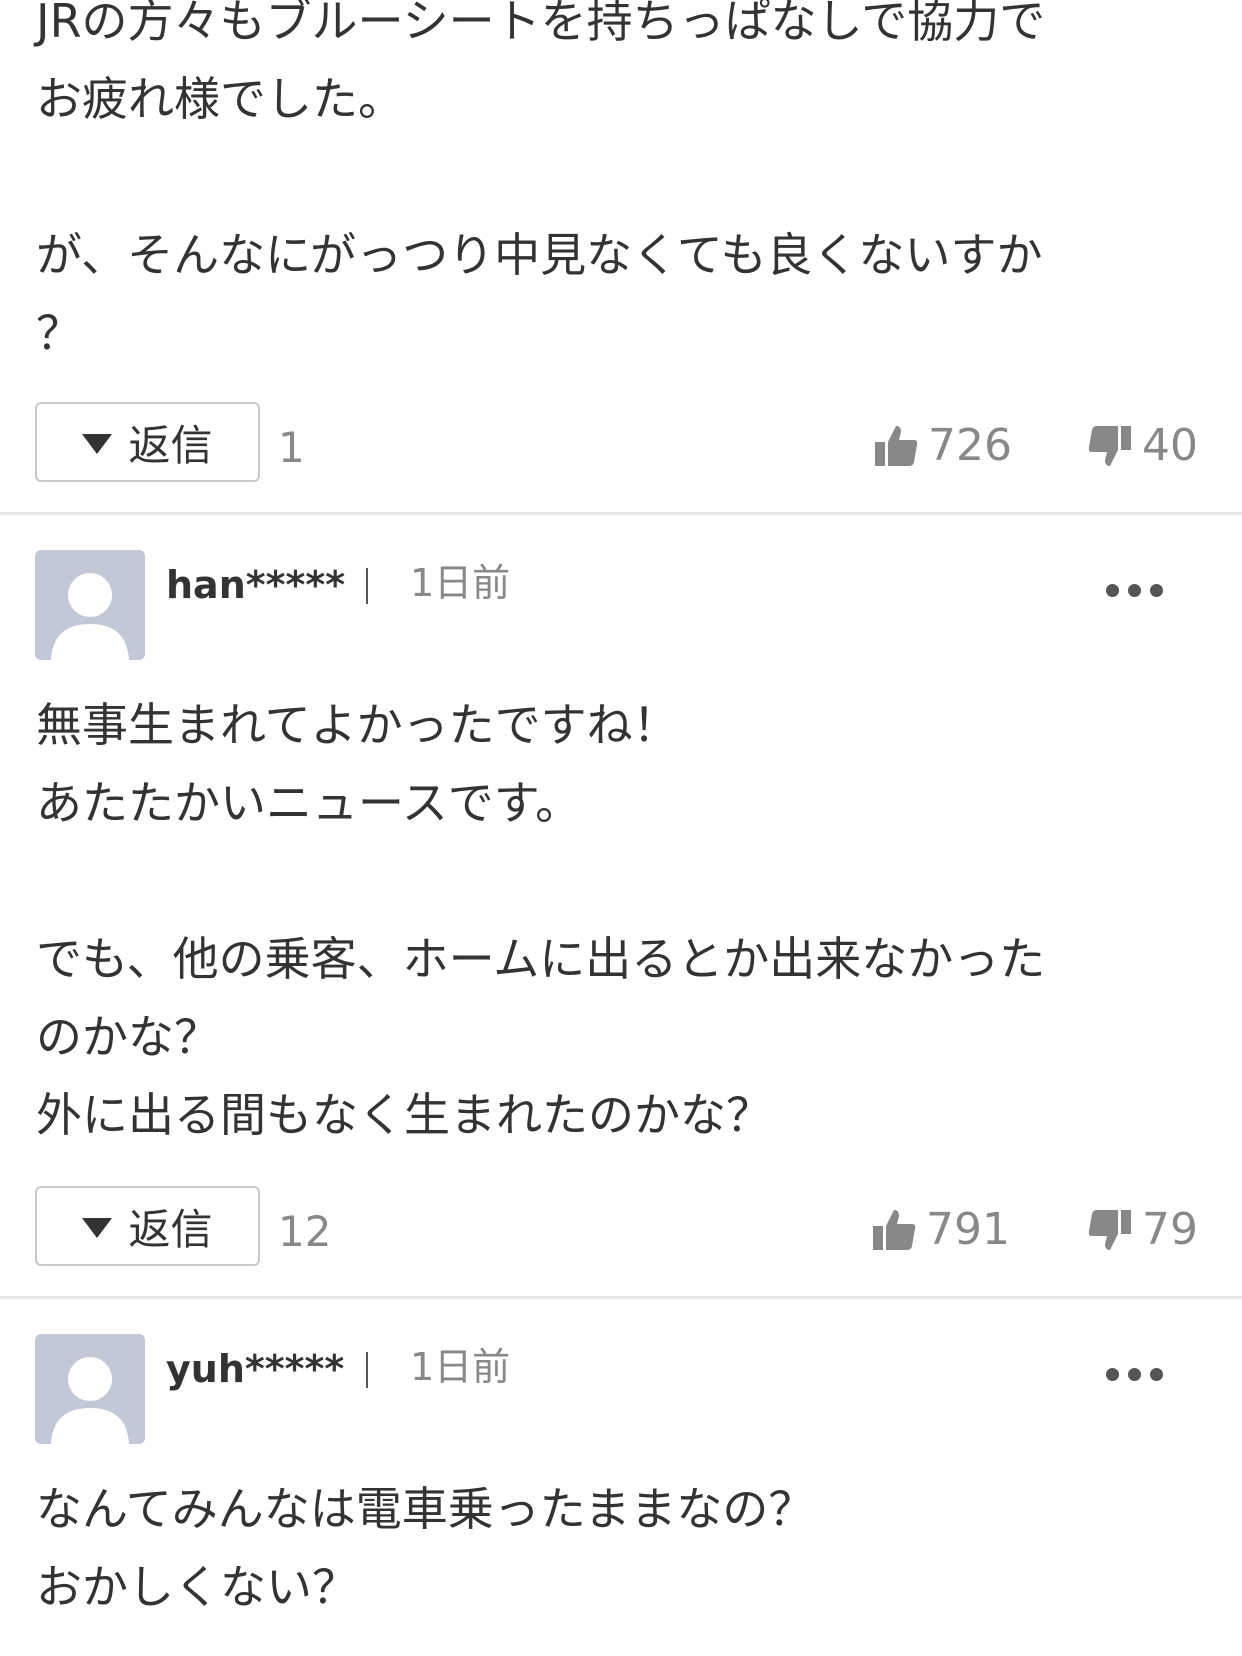  I want to click on username: yuh*****, so click(255, 1369).